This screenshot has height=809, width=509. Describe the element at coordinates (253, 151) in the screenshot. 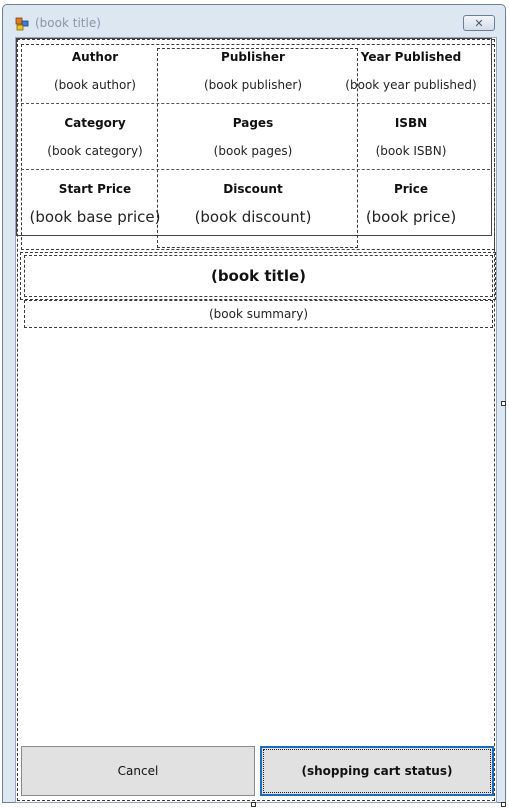

I see `pages-value: (book pages)` at that location.